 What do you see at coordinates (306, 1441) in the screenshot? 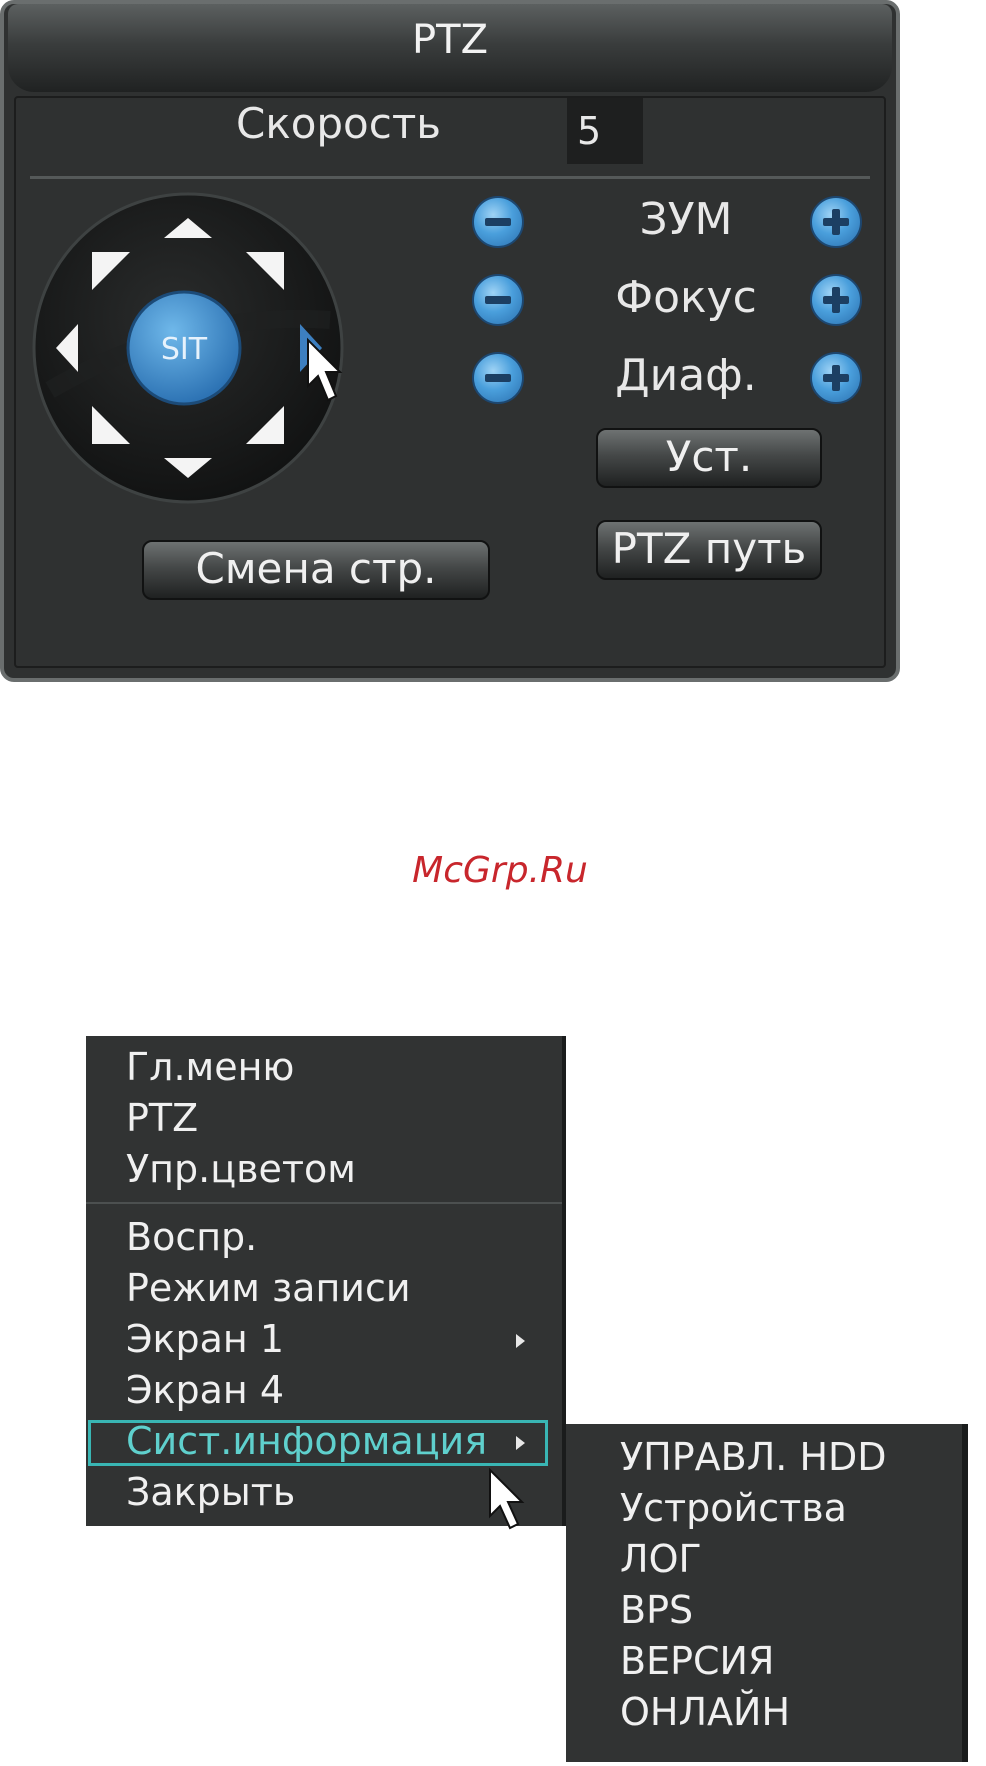
I see `menu-item-system-info: Сист.информация` at bounding box center [306, 1441].